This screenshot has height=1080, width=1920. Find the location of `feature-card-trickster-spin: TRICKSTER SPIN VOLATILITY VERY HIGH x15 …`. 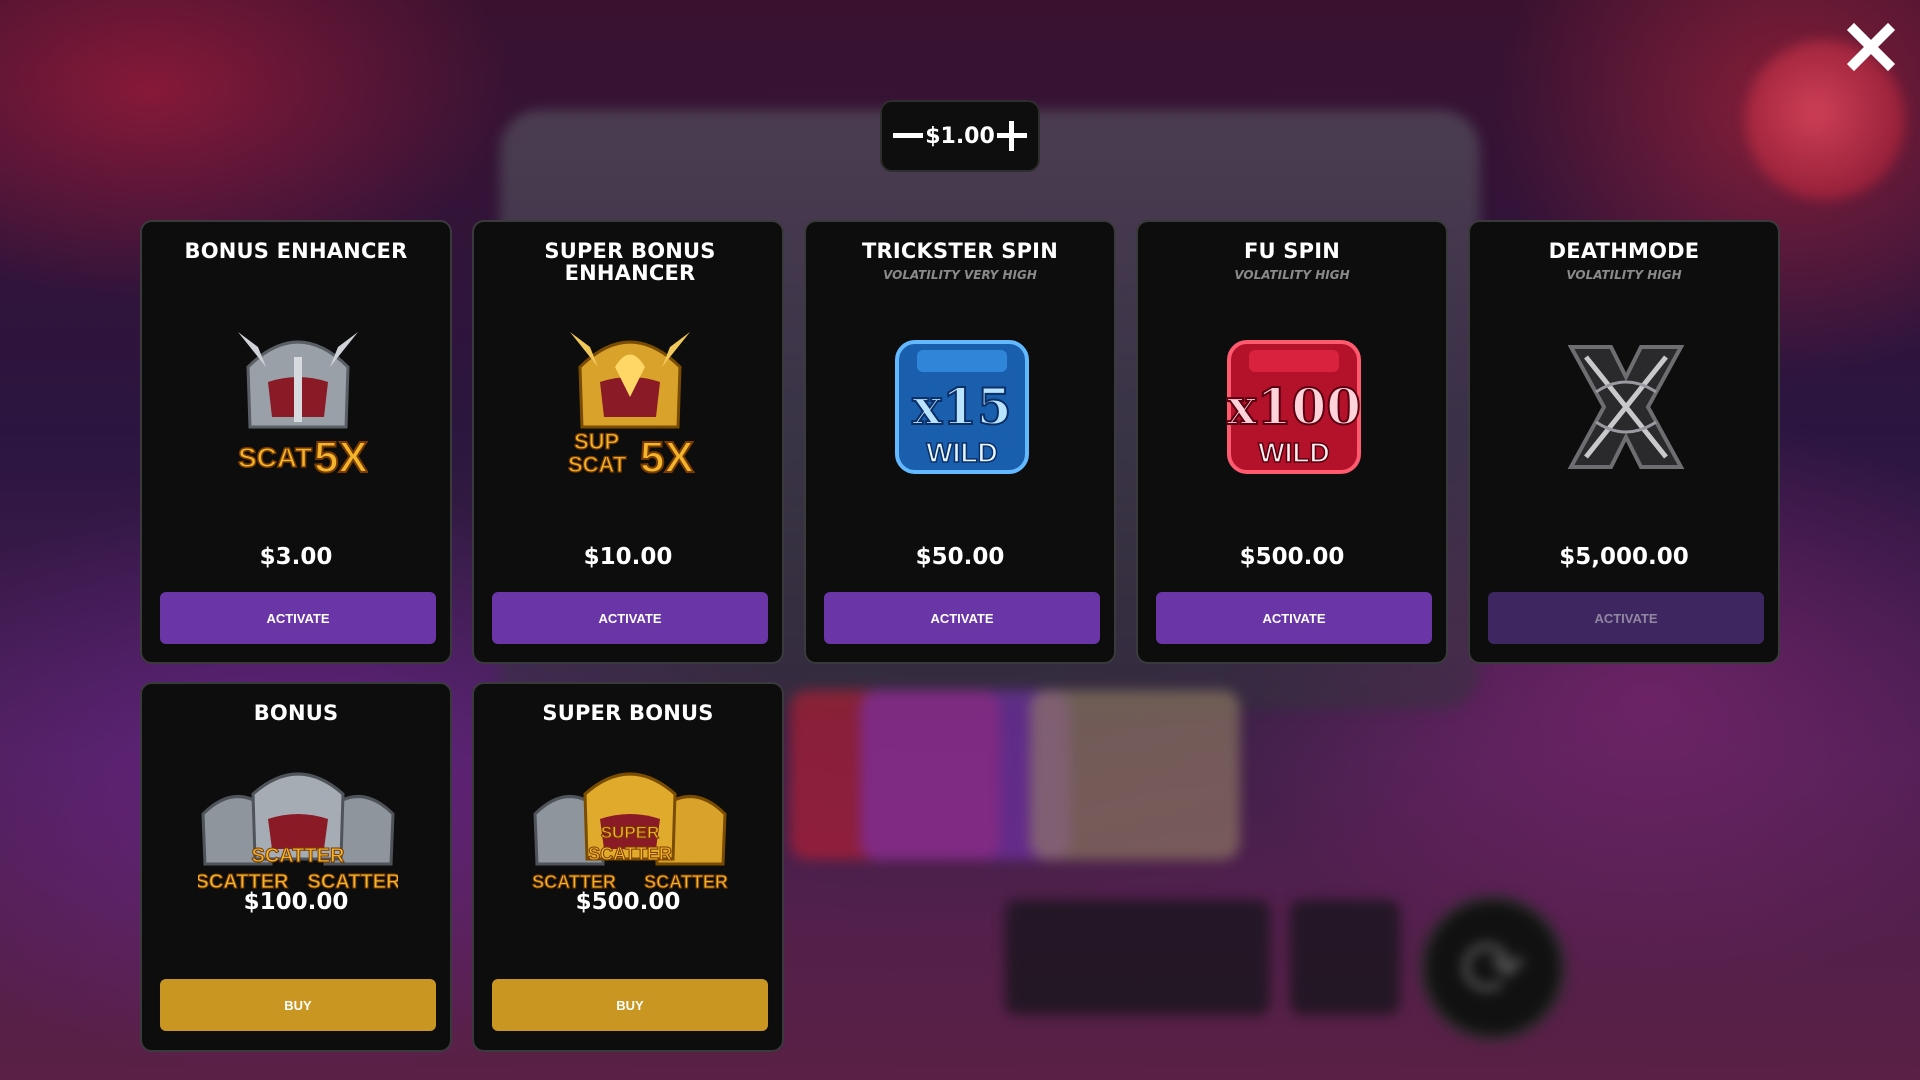

feature-card-trickster-spin: TRICKSTER SPIN VOLATILITY VERY HIGH x15 … is located at coordinates (960, 442).